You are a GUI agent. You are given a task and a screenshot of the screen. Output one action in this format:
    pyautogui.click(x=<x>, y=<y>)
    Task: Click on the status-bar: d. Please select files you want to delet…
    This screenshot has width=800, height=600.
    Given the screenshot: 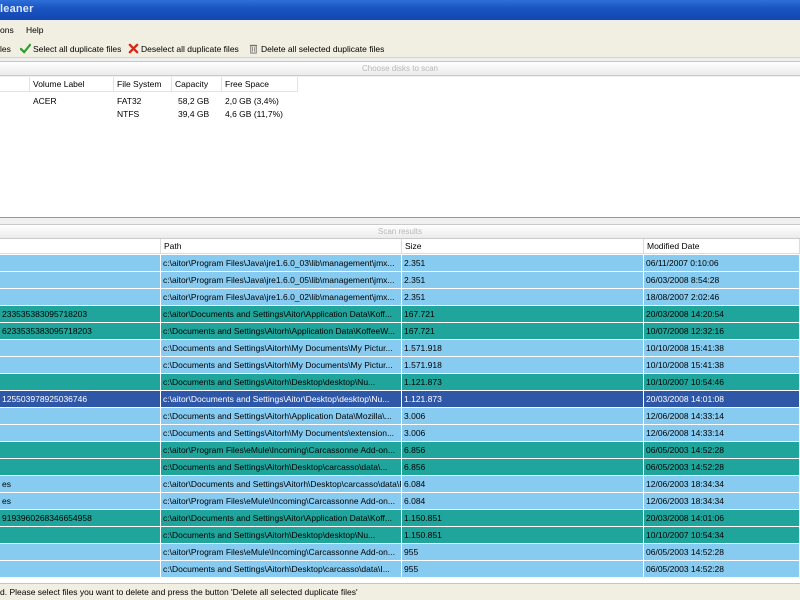 What is the action you would take?
    pyautogui.click(x=400, y=591)
    